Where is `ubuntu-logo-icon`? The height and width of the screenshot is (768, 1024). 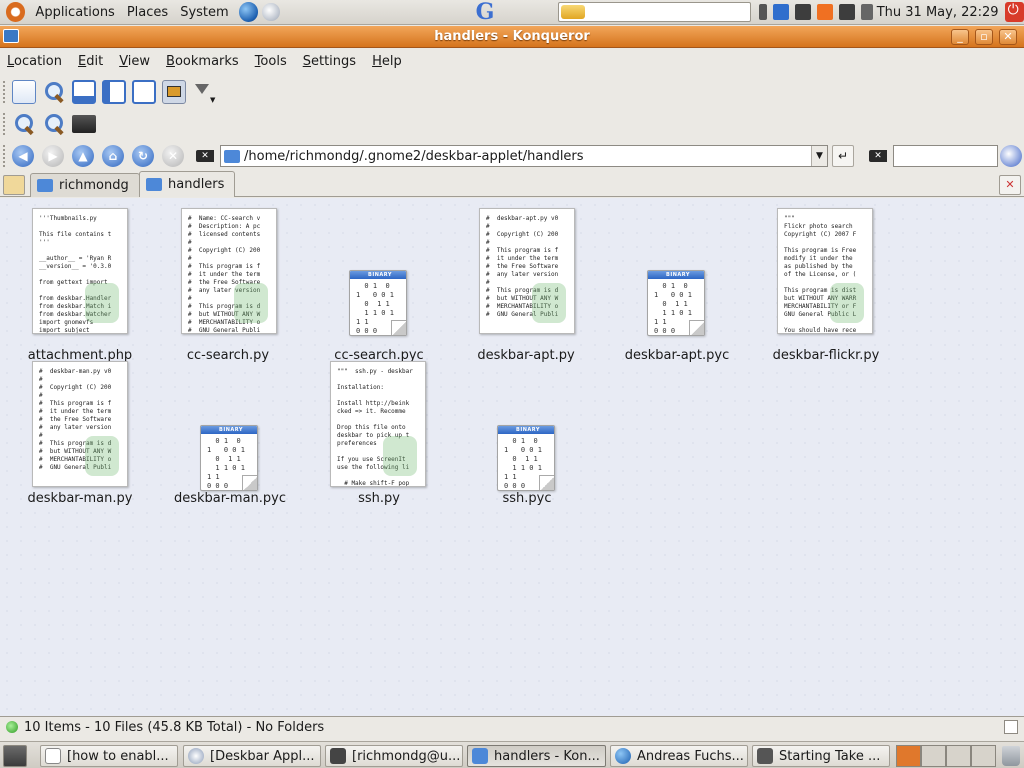 ubuntu-logo-icon is located at coordinates (16, 12).